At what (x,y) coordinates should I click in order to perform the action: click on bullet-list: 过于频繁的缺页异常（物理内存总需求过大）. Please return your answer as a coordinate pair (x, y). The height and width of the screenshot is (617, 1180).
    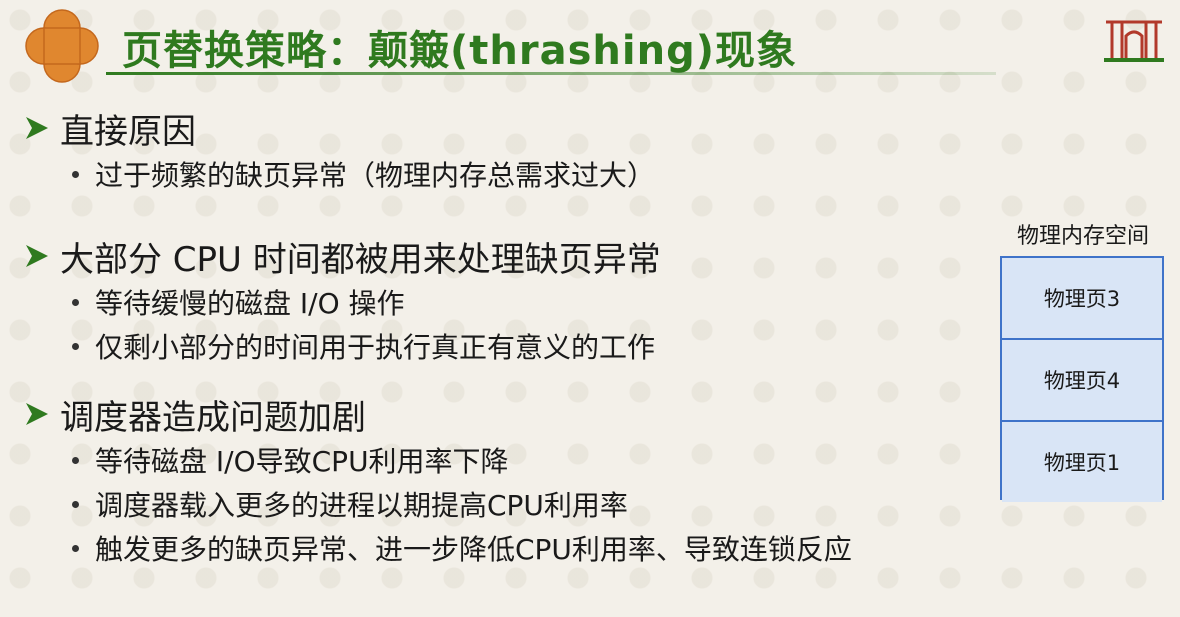
    Looking at the image, I should click on (502, 174).